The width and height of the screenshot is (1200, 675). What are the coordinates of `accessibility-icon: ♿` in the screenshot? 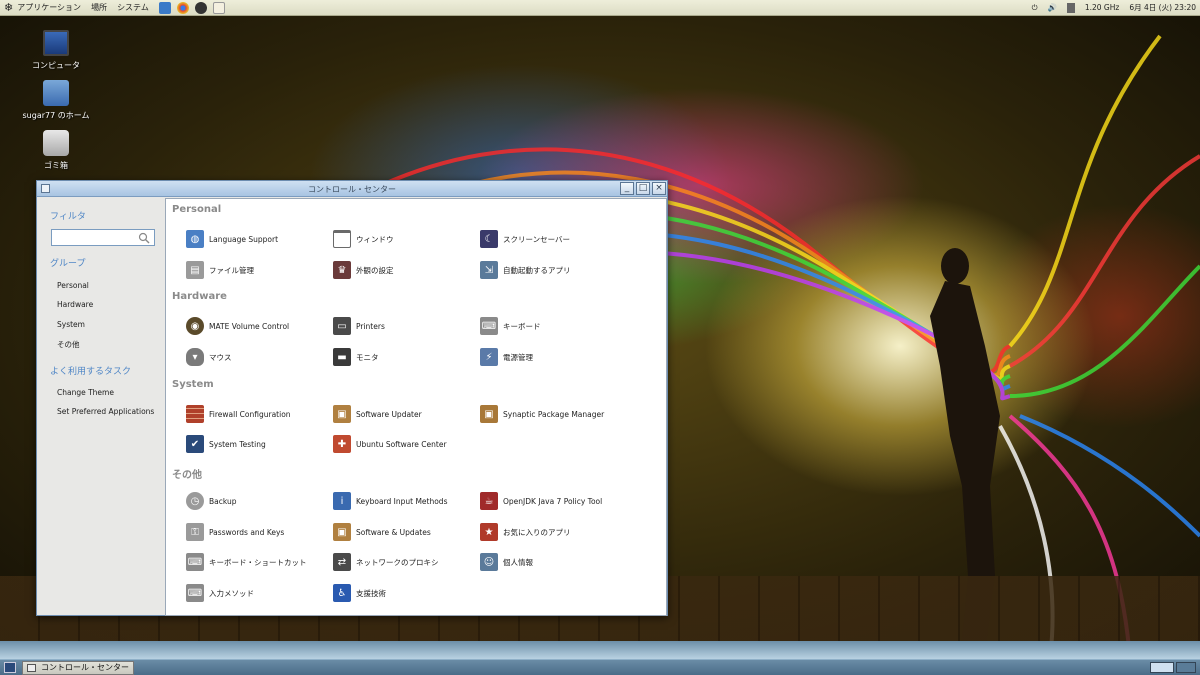 It's located at (342, 593).